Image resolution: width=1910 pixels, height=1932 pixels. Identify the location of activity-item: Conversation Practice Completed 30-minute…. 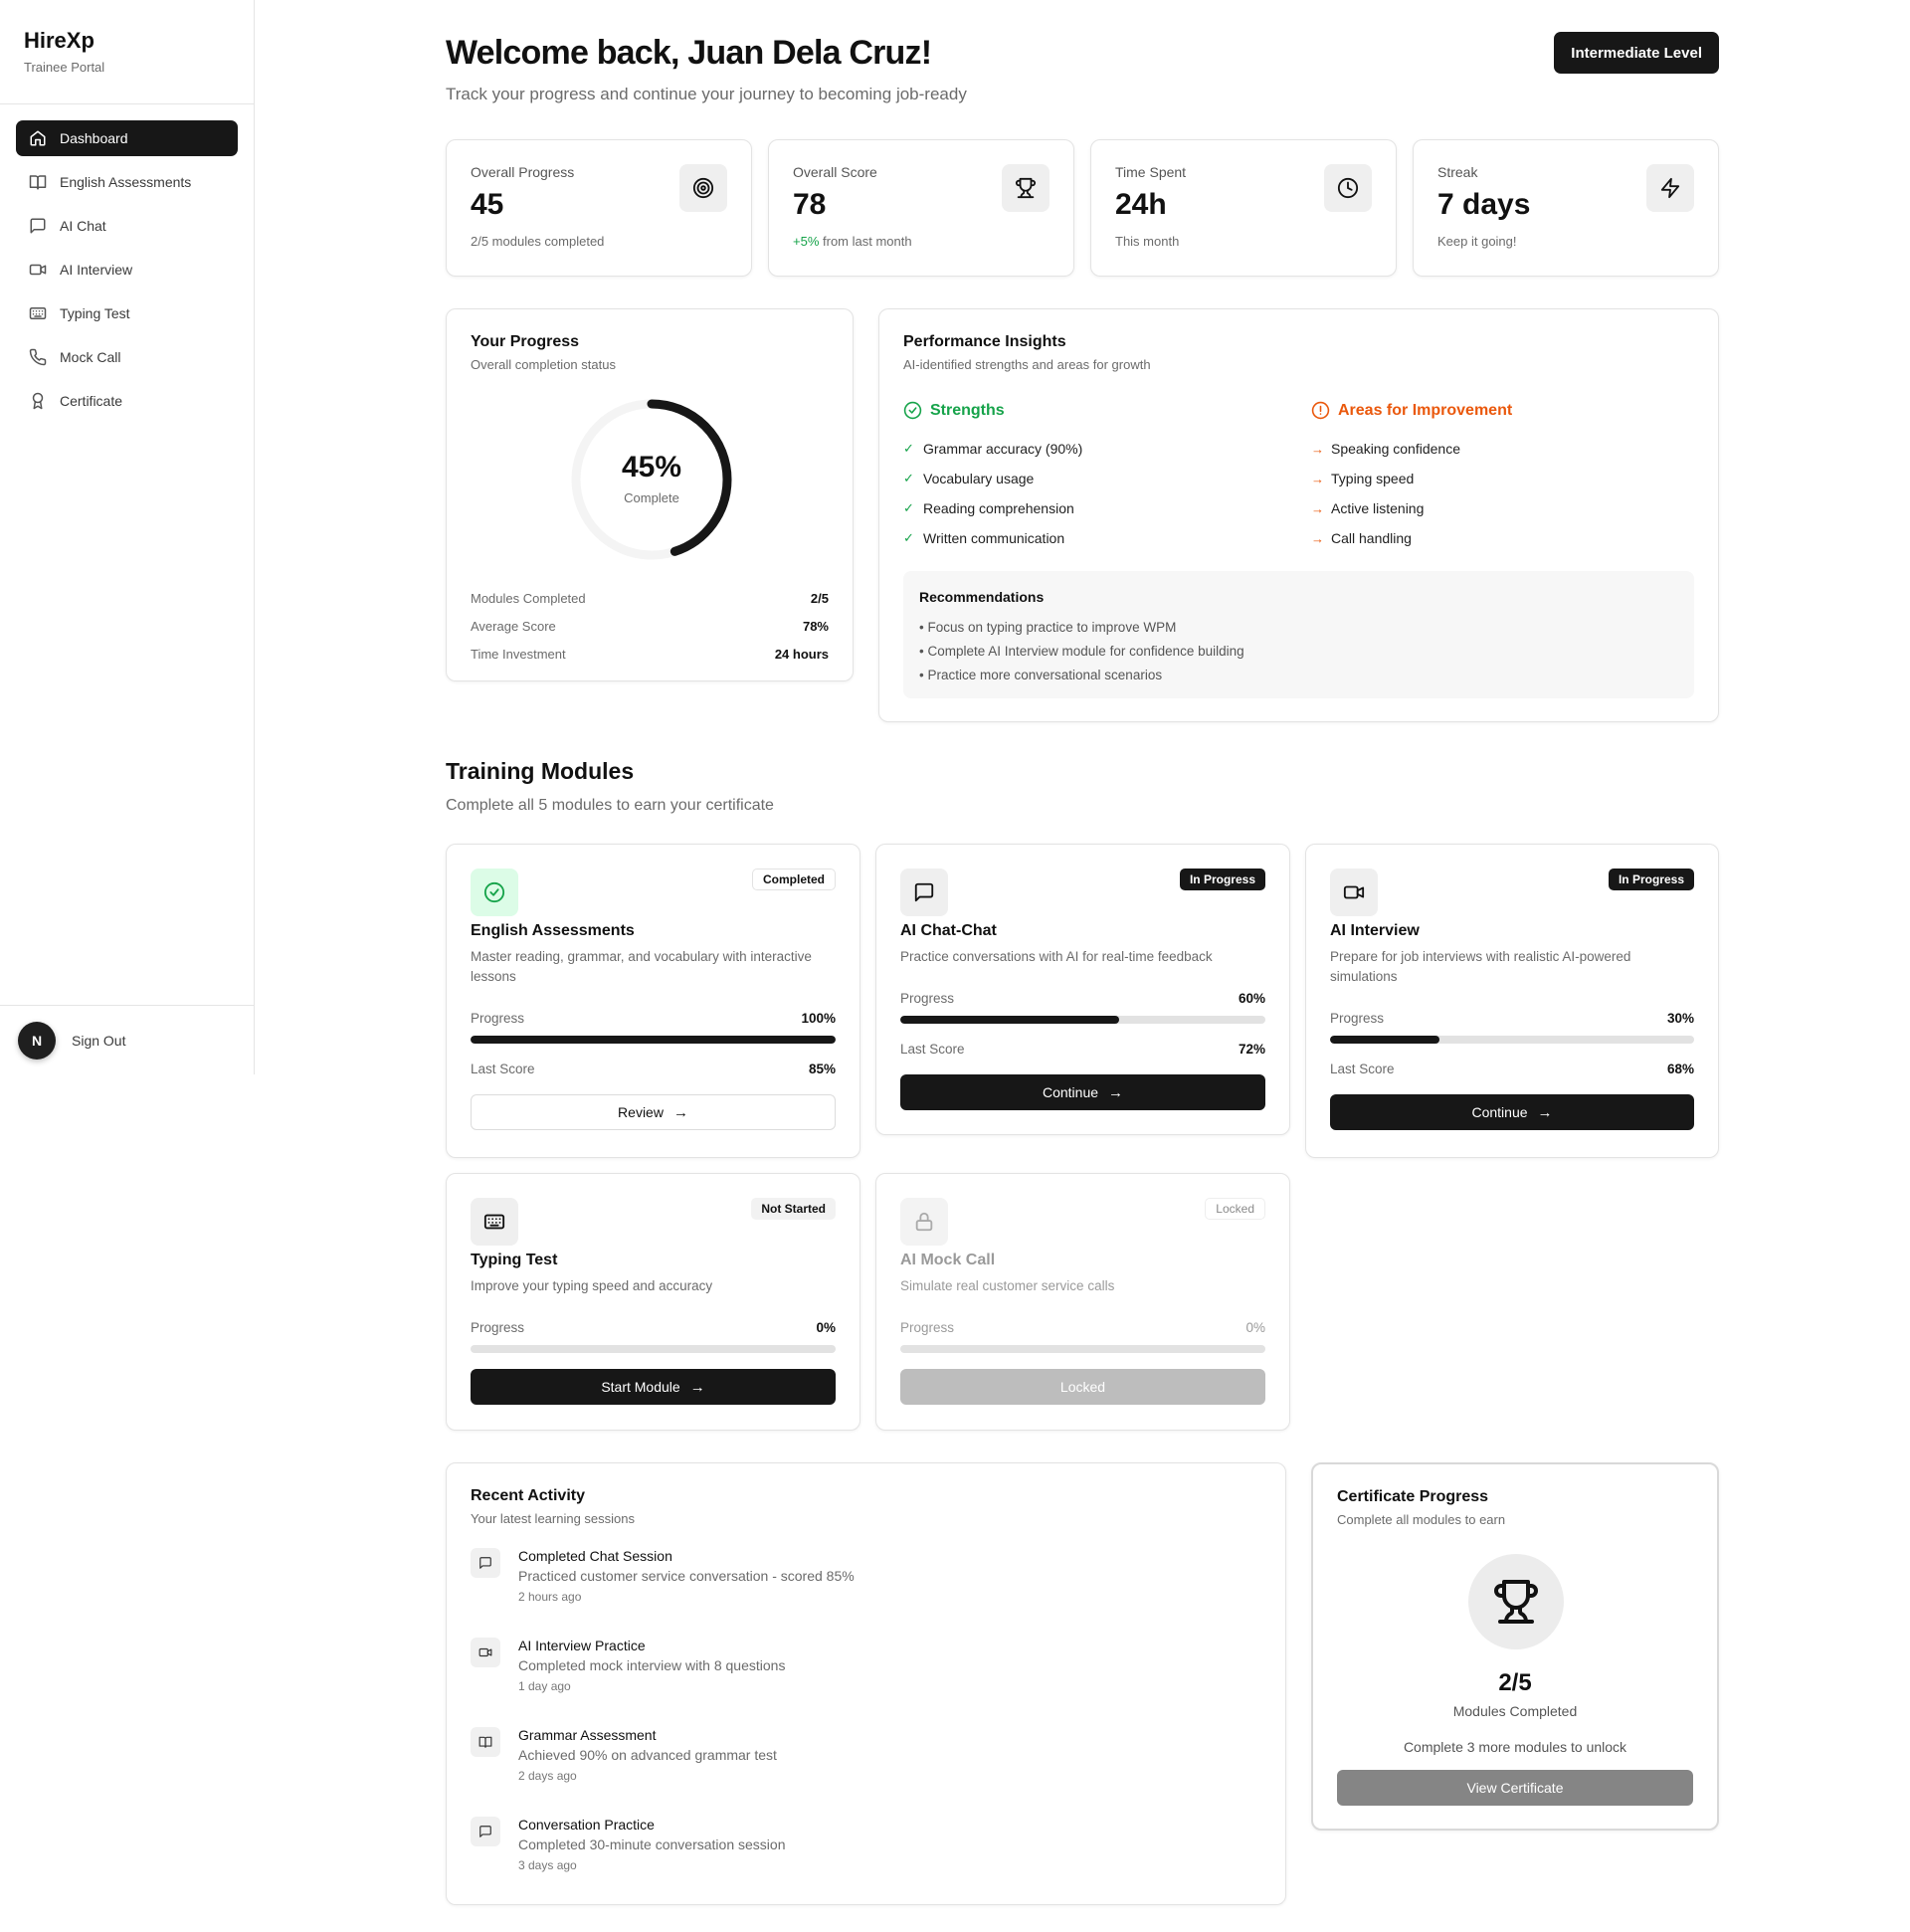
(866, 1861).